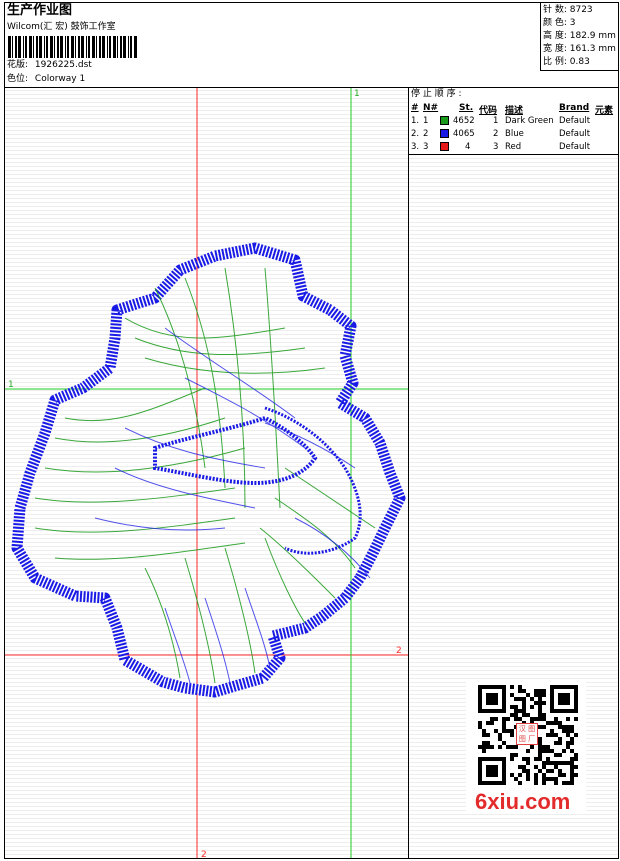 The width and height of the screenshot is (620, 861). I want to click on guide-label-right: 2, so click(399, 651).